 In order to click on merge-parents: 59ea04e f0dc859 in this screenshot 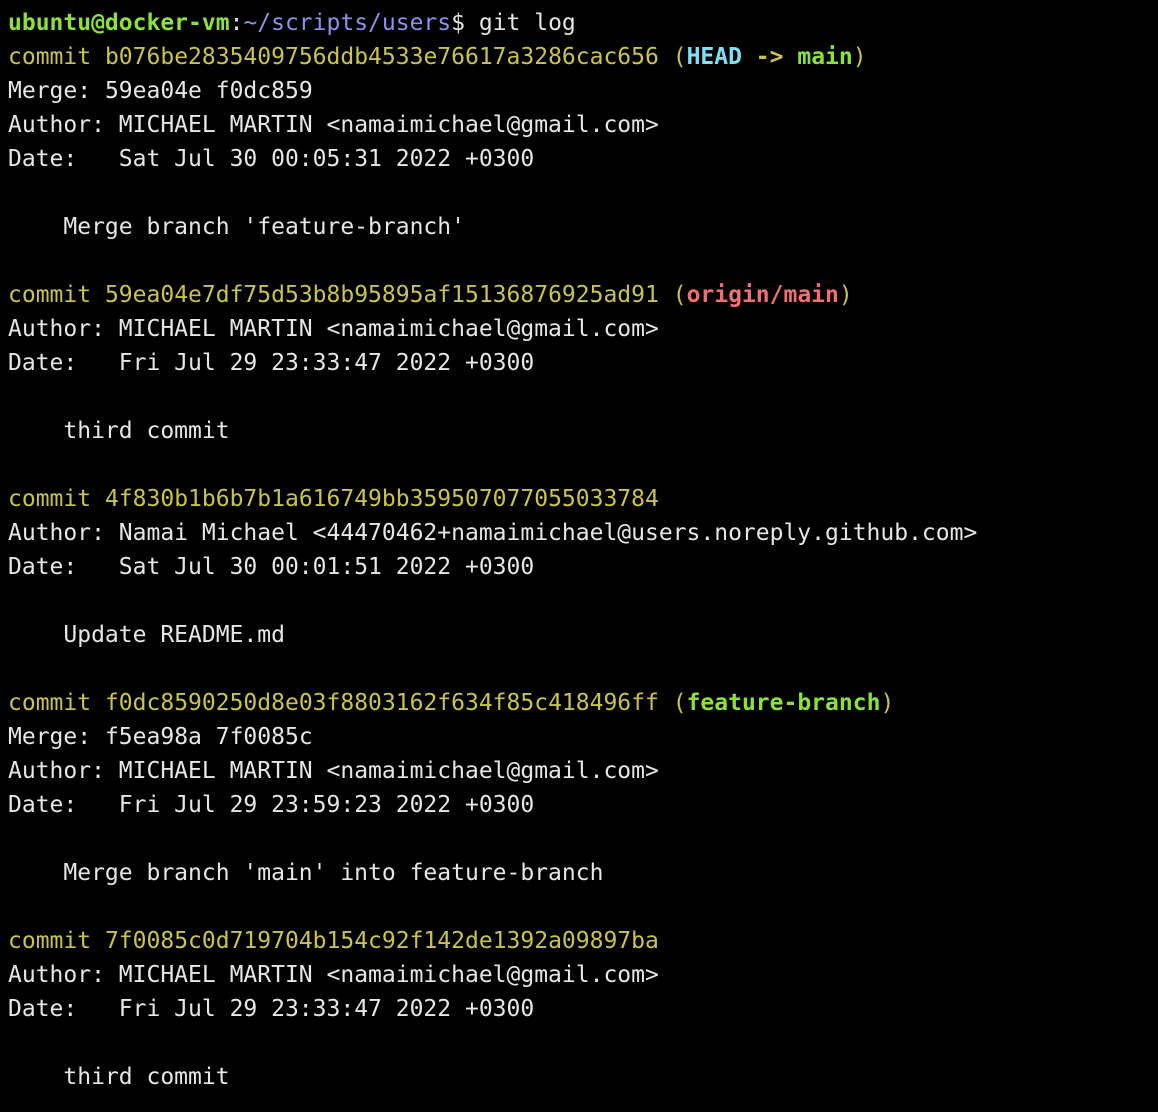, I will do `click(208, 91)`.